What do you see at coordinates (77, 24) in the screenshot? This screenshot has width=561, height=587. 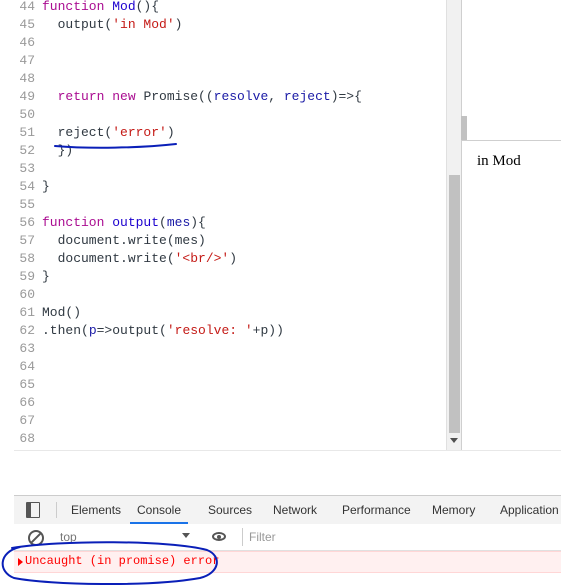 I see `code-token: output(` at bounding box center [77, 24].